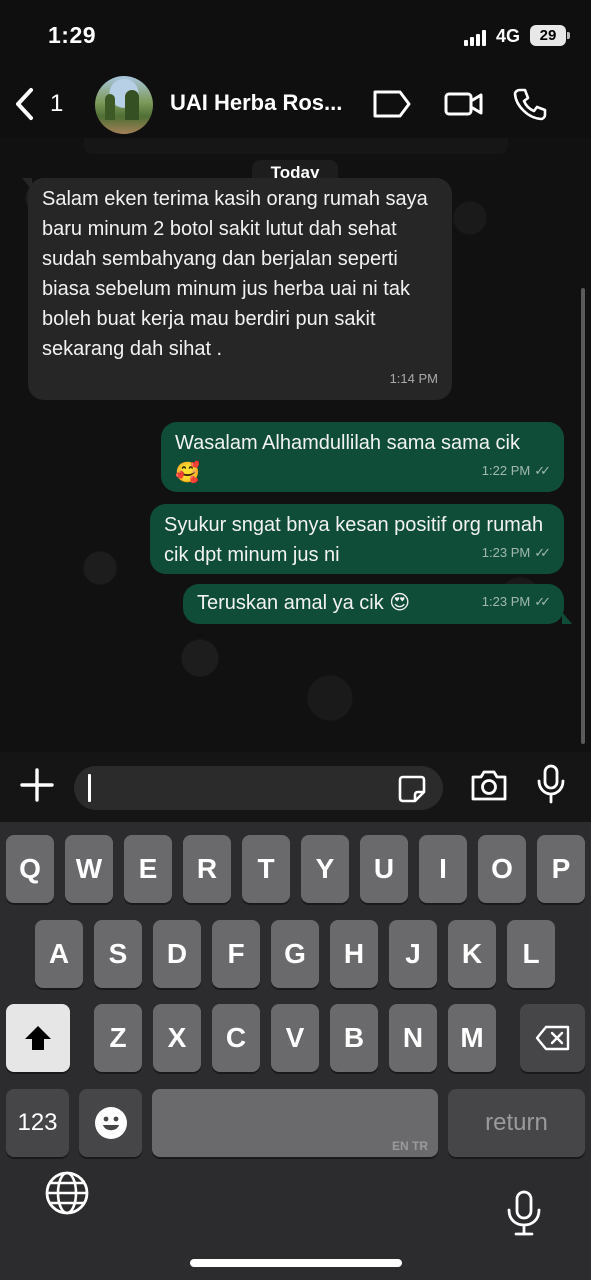 This screenshot has width=591, height=1280. I want to click on message-time: 1:22 PM, so click(506, 470).